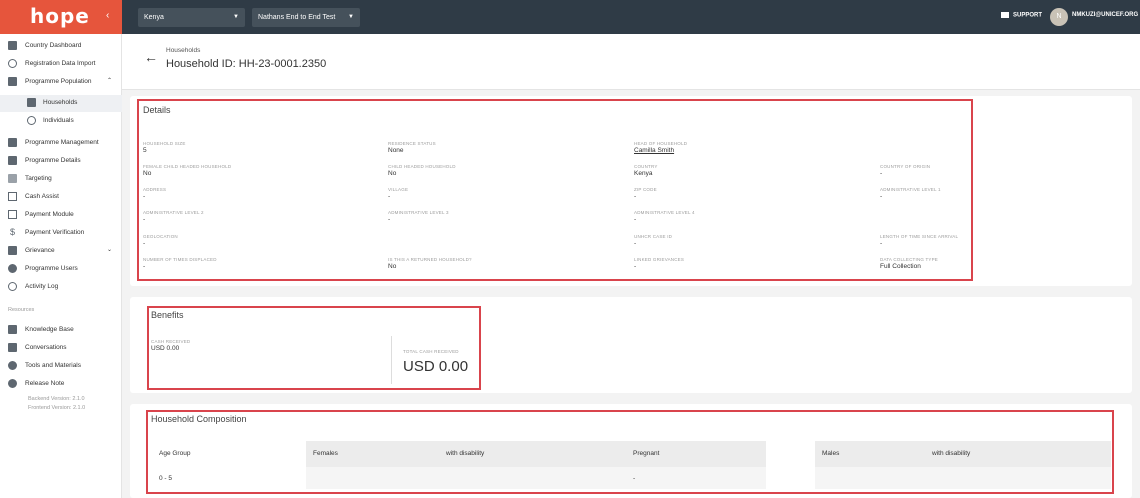 This screenshot has width=1140, height=498. Describe the element at coordinates (13, 232) in the screenshot. I see `dollar-icon: $` at that location.